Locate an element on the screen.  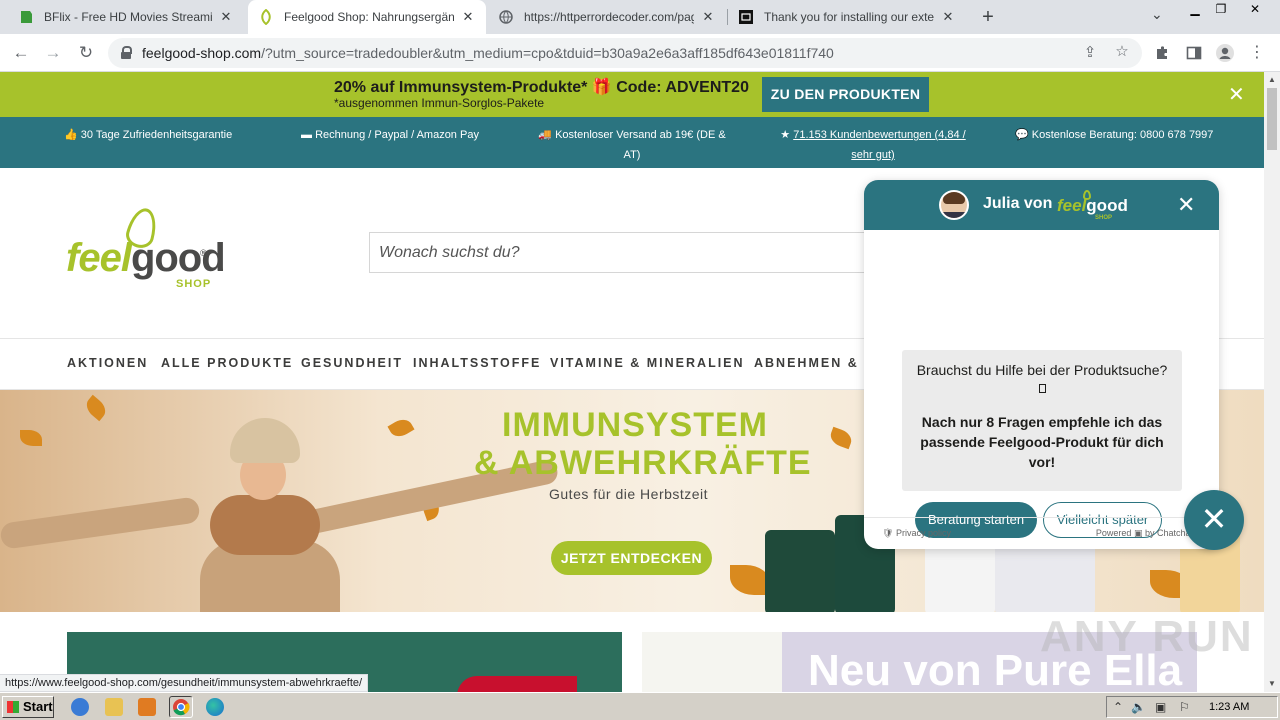
media-player-icon is located at coordinates (147, 707).